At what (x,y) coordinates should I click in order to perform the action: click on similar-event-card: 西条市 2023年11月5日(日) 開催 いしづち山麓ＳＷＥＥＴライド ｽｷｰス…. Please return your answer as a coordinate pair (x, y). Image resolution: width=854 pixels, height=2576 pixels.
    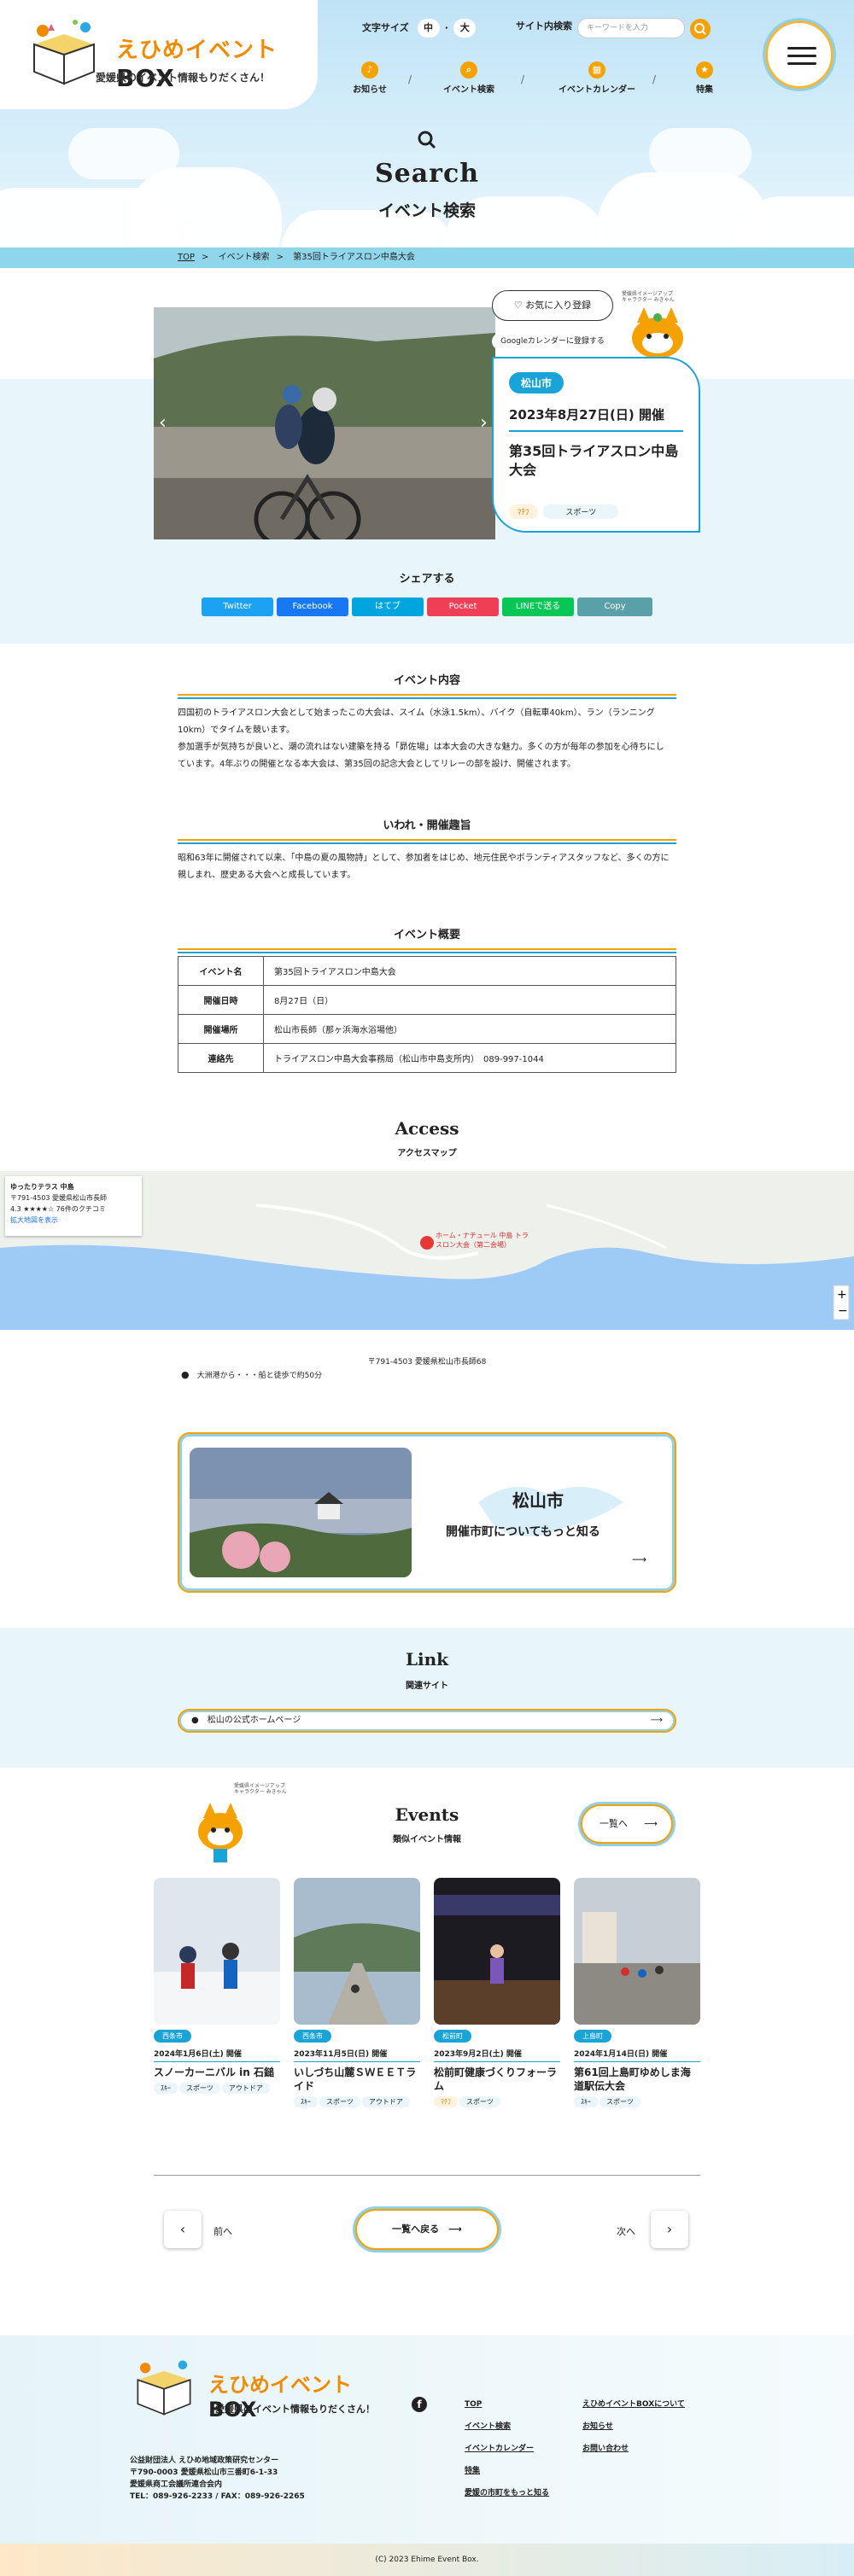
    Looking at the image, I should click on (357, 1994).